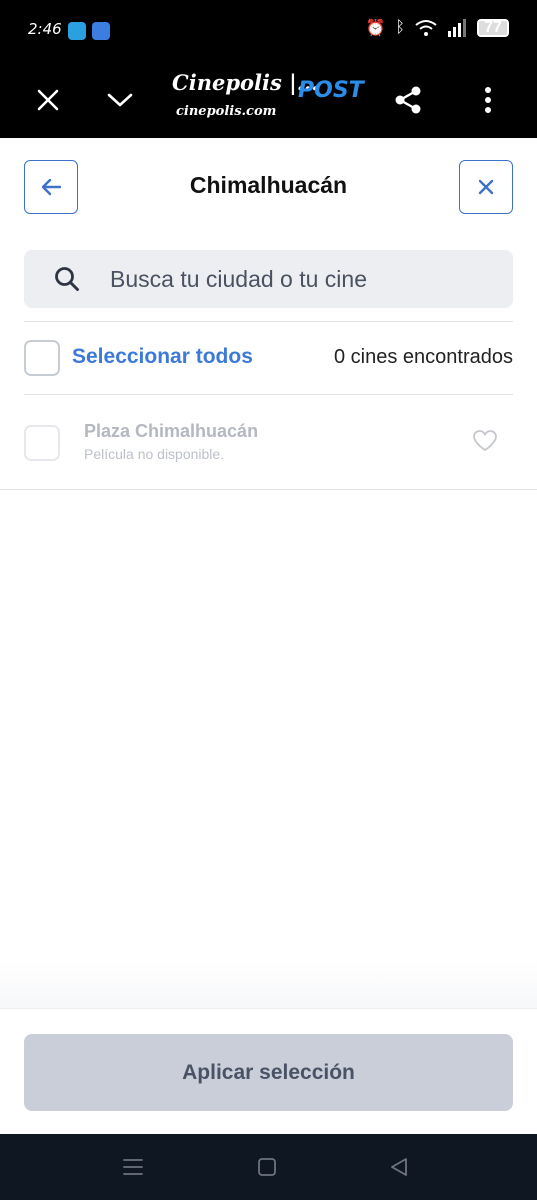 The image size is (537, 1200). I want to click on search-input, so click(305, 279).